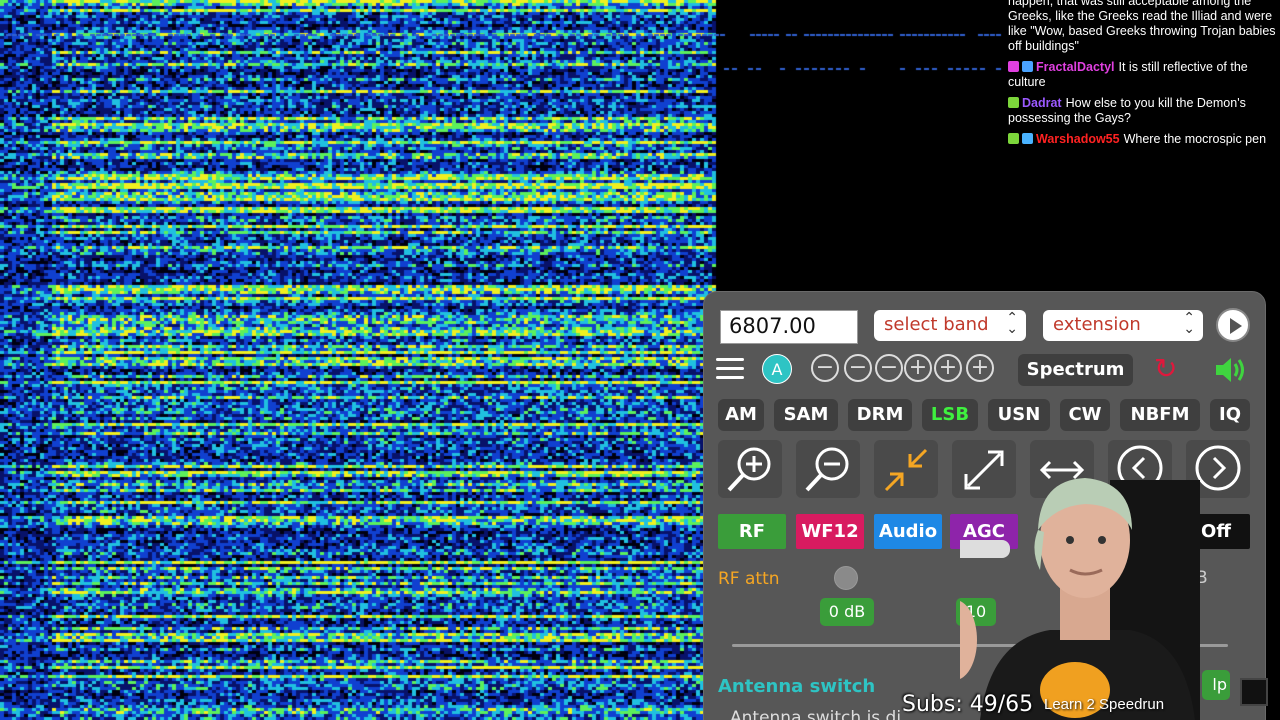 This screenshot has width=1280, height=720. I want to click on zoom-out-tool-button, so click(828, 469).